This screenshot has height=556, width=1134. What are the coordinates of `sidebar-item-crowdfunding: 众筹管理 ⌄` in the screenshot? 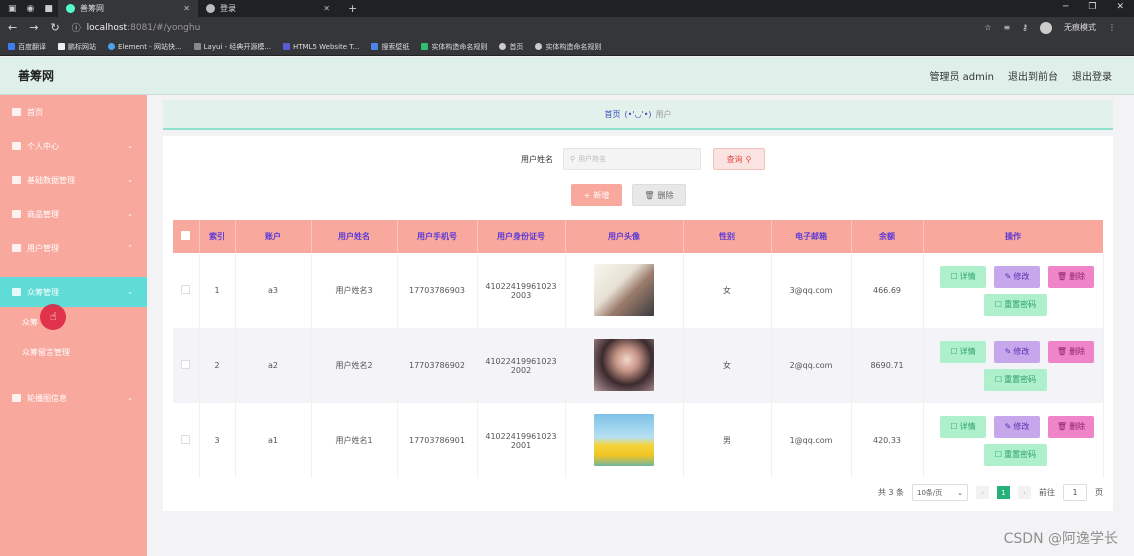 It's located at (73, 292).